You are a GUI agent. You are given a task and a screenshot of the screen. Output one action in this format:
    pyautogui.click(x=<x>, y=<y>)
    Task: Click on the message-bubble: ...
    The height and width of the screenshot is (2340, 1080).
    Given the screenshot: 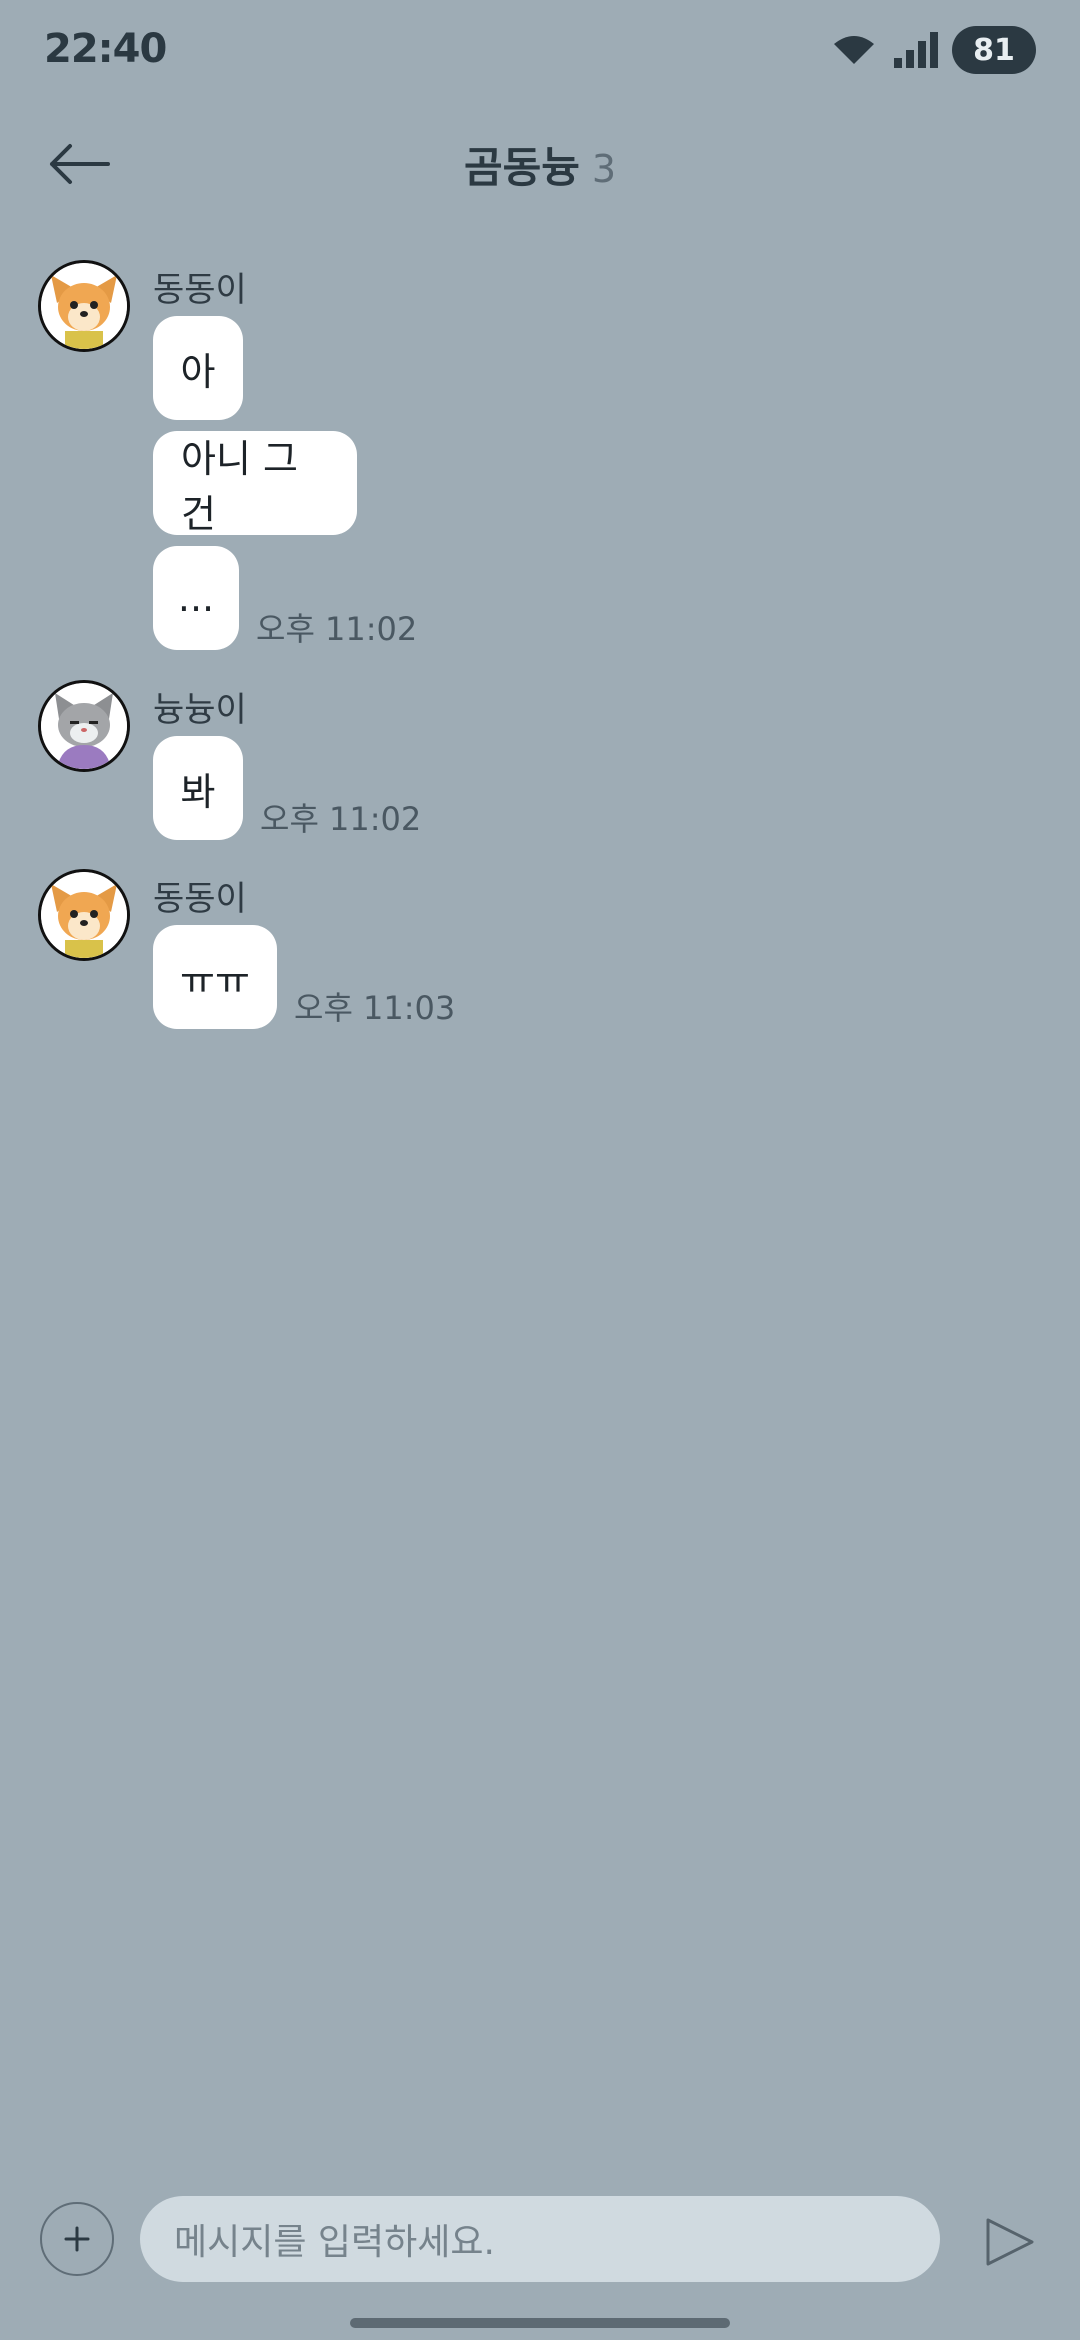 What is the action you would take?
    pyautogui.click(x=196, y=598)
    